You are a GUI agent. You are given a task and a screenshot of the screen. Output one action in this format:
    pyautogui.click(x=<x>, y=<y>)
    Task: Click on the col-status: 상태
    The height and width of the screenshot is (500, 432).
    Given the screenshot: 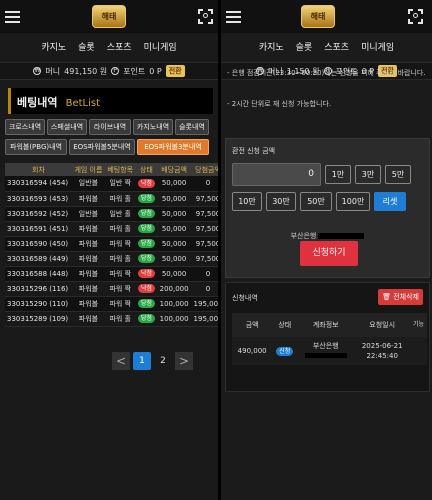 What is the action you would take?
    pyautogui.click(x=285, y=325)
    